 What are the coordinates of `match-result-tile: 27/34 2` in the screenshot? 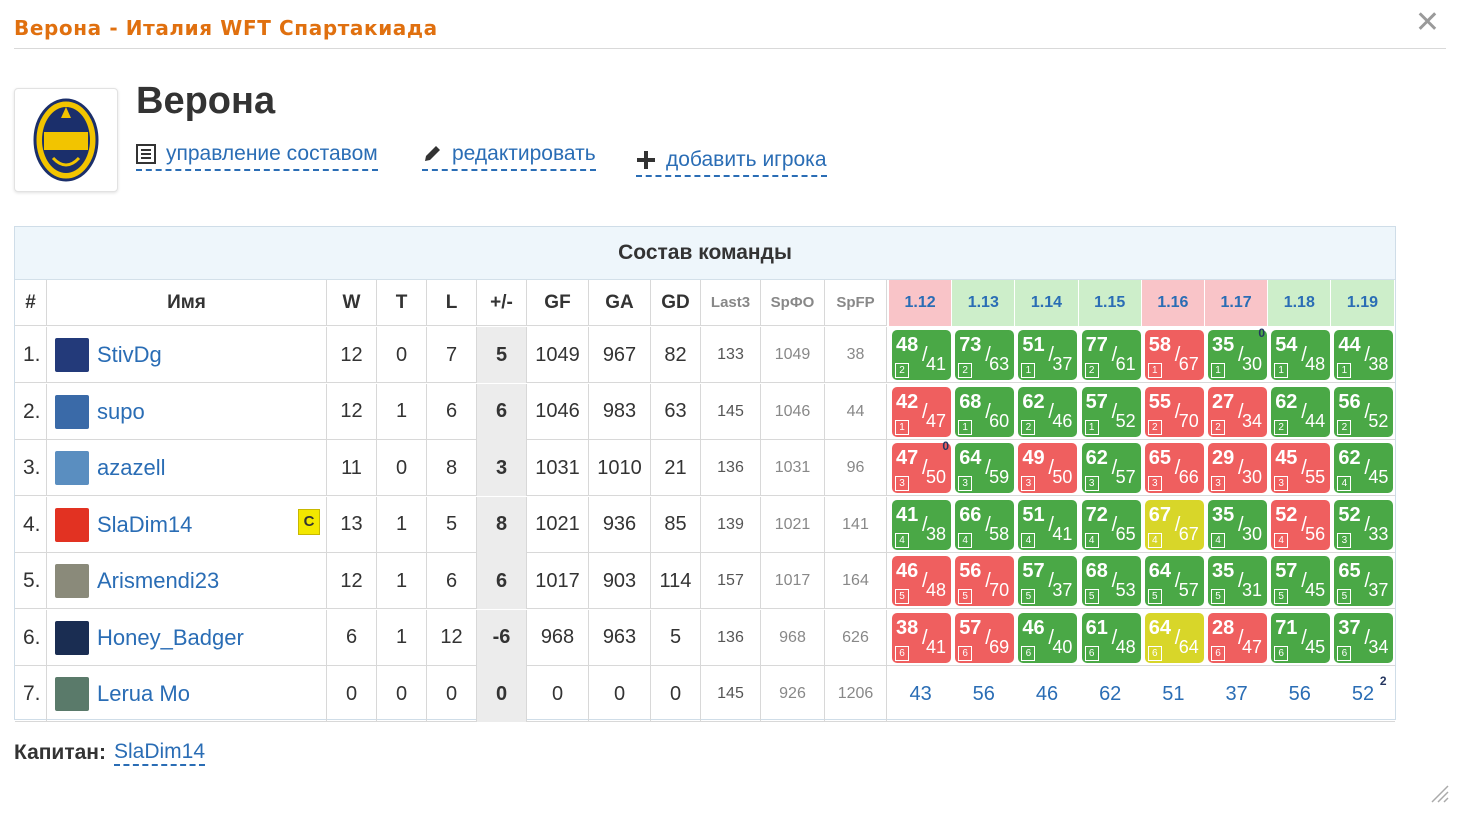 It's located at (1237, 411).